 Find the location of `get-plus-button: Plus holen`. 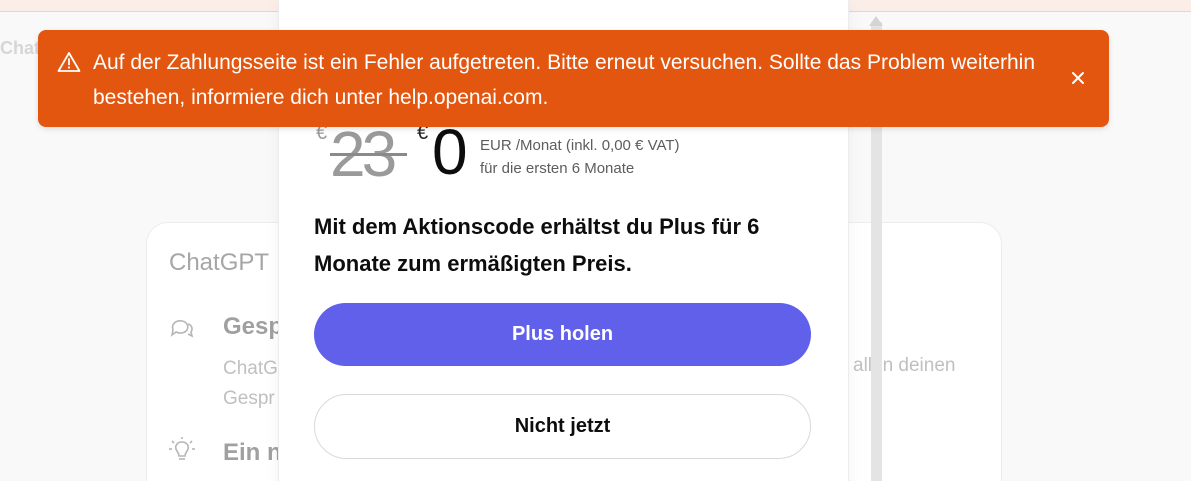

get-plus-button: Plus holen is located at coordinates (562, 334).